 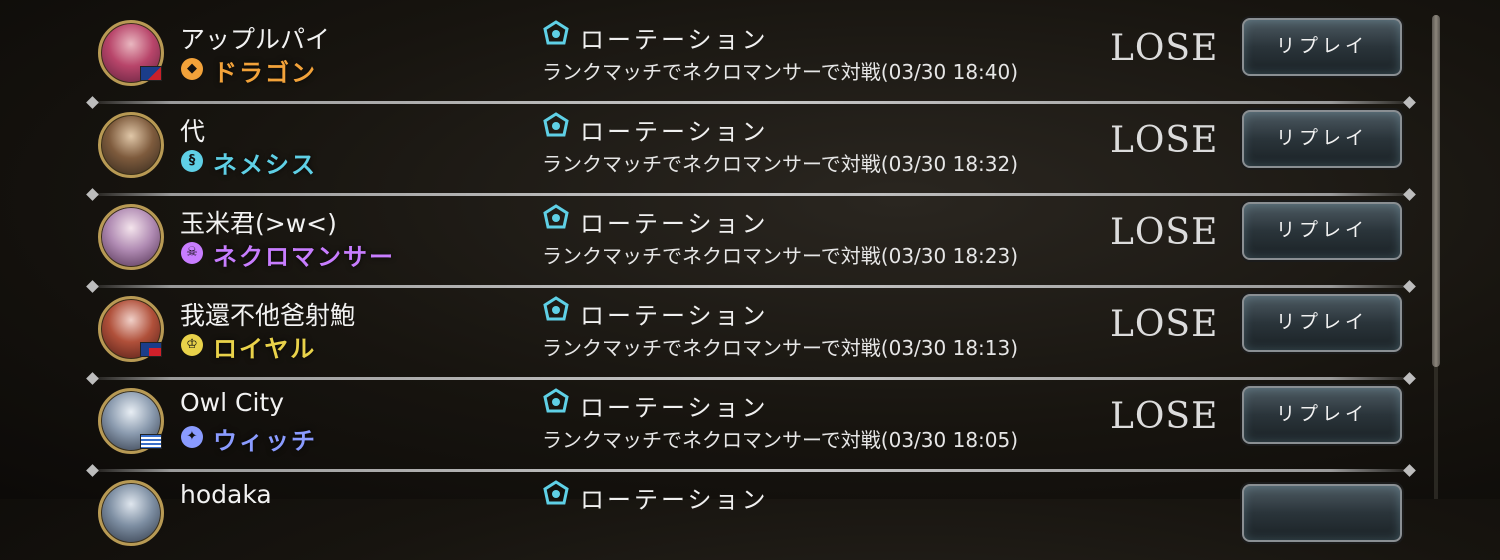 What do you see at coordinates (265, 349) in the screenshot?
I see `class-name: ロイヤル` at bounding box center [265, 349].